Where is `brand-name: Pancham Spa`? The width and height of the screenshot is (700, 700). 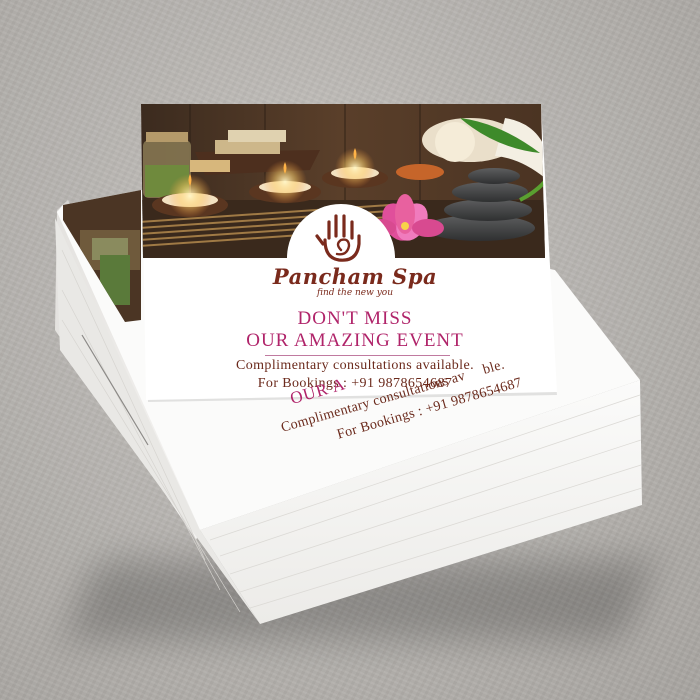 brand-name: Pancham Spa is located at coordinates (355, 276).